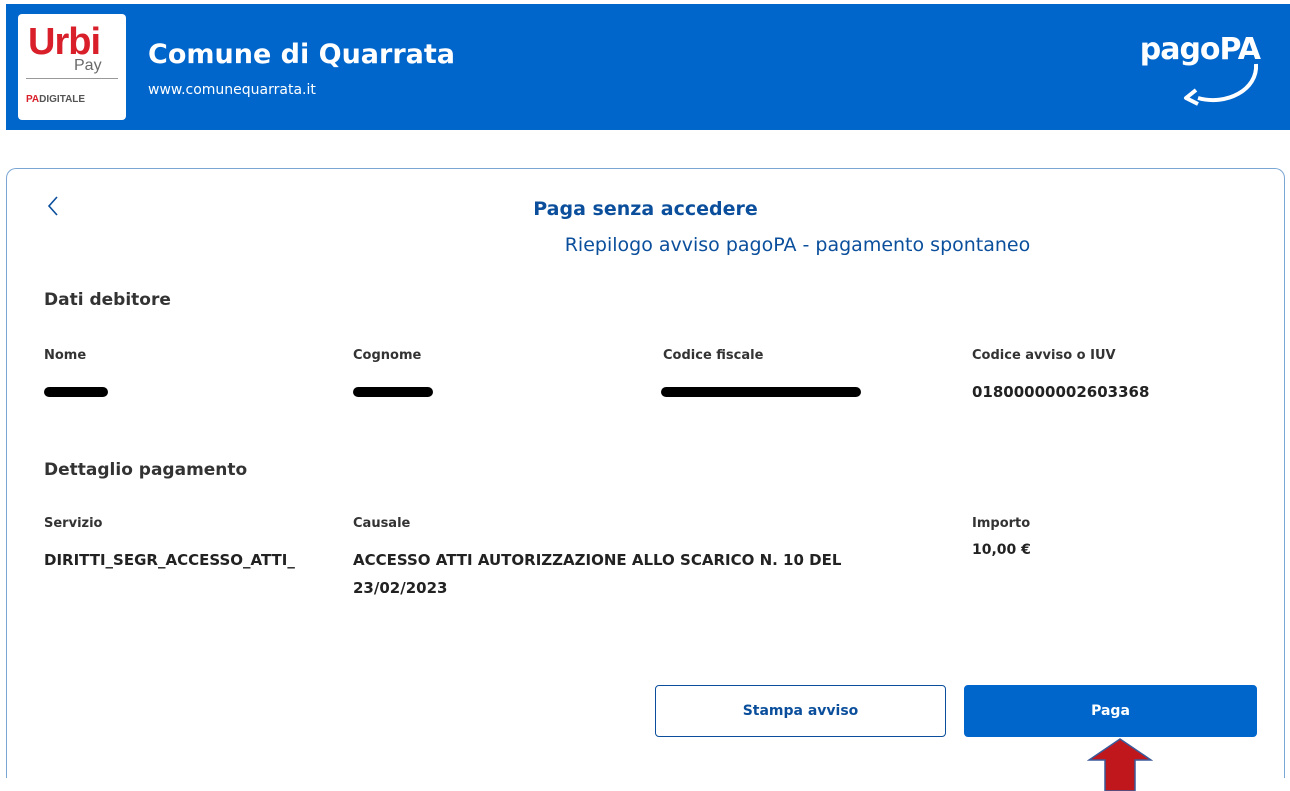 This screenshot has width=1290, height=791. Describe the element at coordinates (1061, 392) in the screenshot. I see `iuv-value: 01800000002603368` at that location.